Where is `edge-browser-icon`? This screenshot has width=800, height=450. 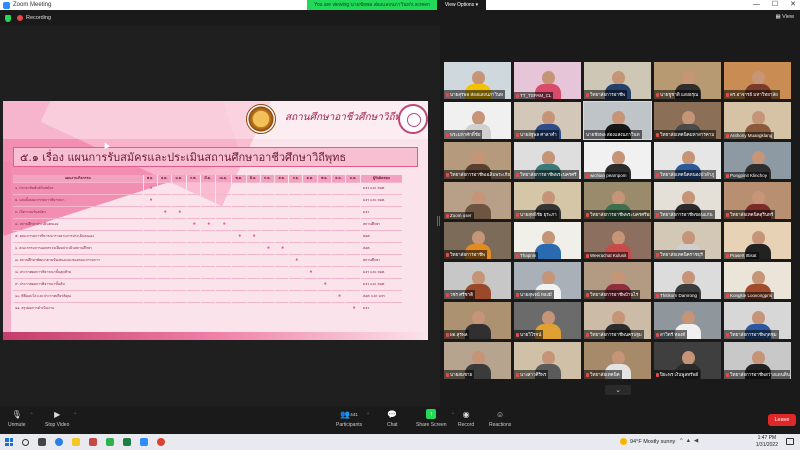
edge-browser-icon is located at coordinates (59, 442).